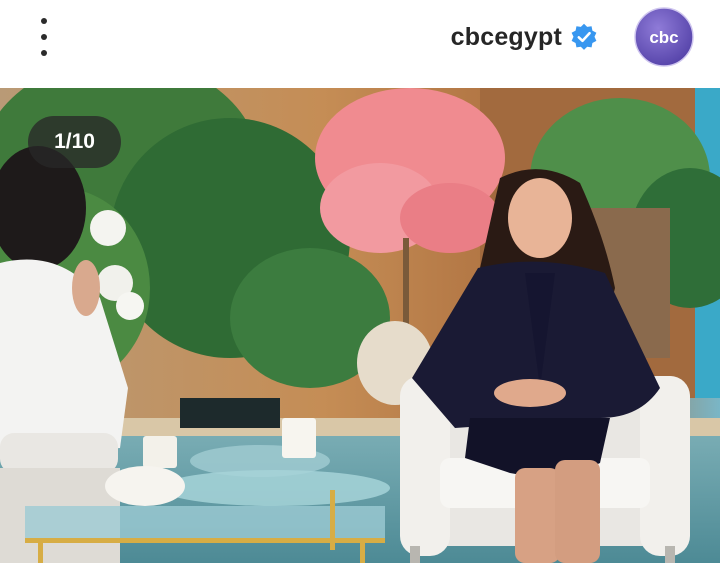 The height and width of the screenshot is (563, 720). Describe the element at coordinates (74, 142) in the screenshot. I see `photo-counter-badge: 1/10` at that location.